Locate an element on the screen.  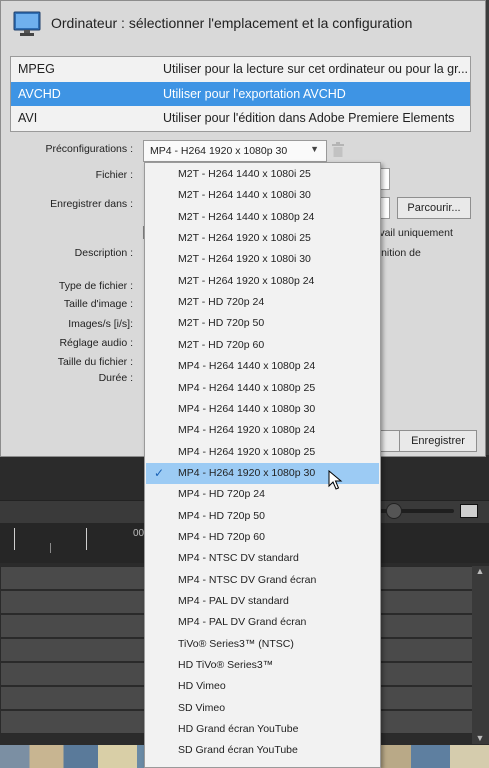
dropdown-option-label: HD Grand écran YouTube is located at coordinates (238, 729).